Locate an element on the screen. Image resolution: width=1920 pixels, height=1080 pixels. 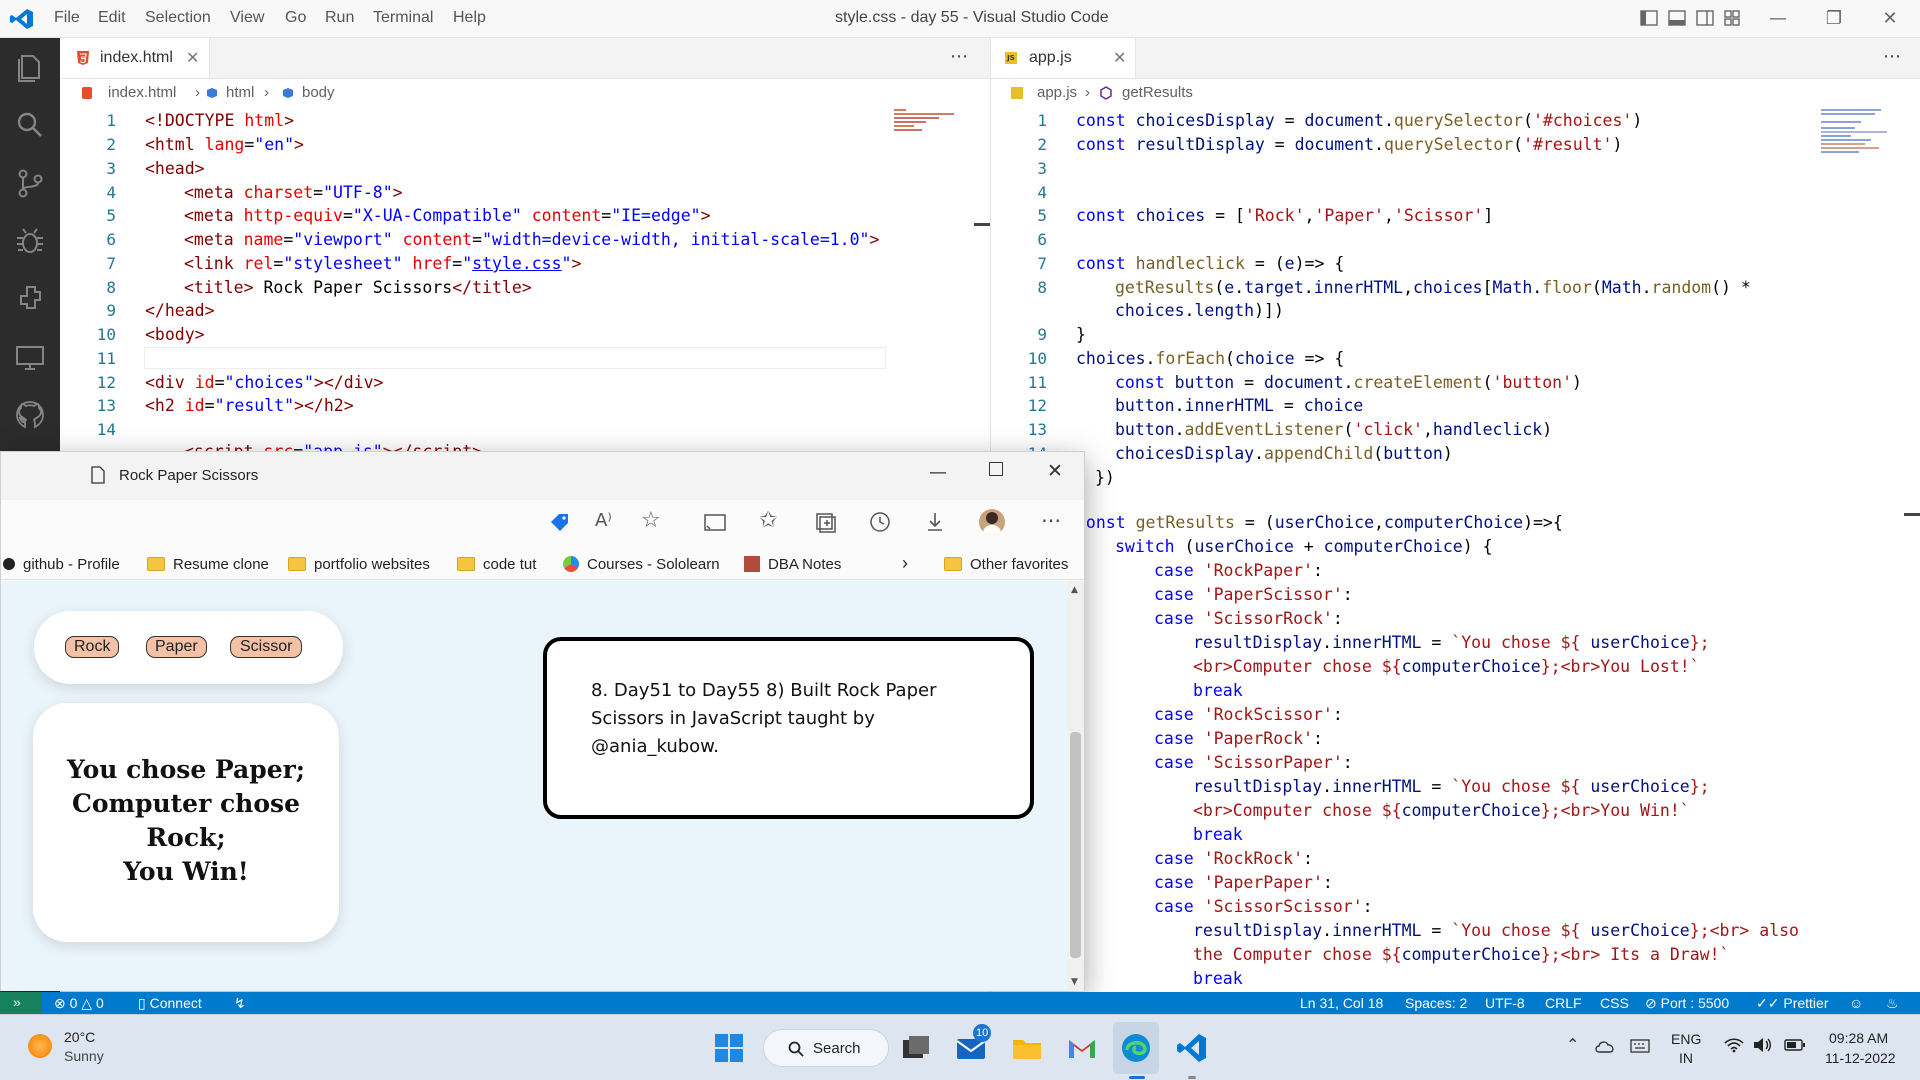
search-icon is located at coordinates (30, 125).